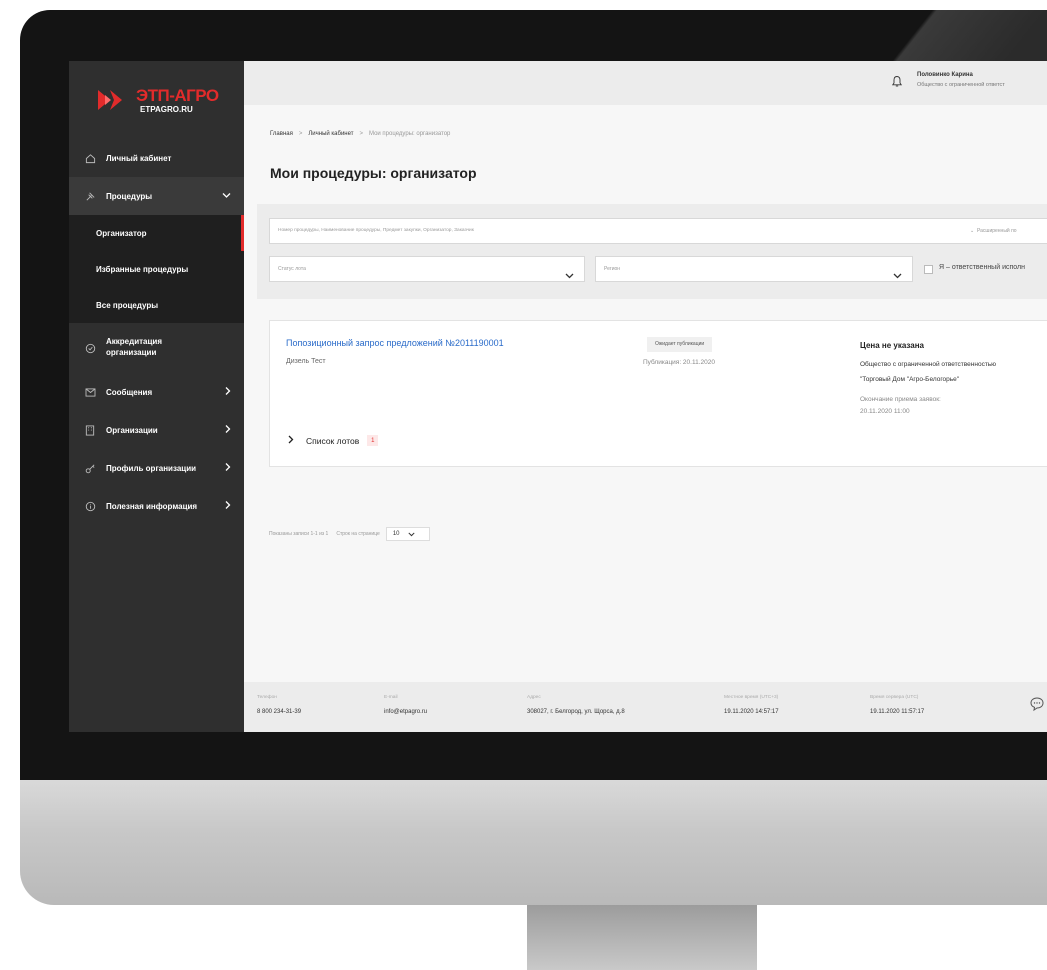 The height and width of the screenshot is (970, 1047). What do you see at coordinates (897, 712) in the screenshot?
I see `footer-server-time-value: 19.11.2020 11:57:17` at bounding box center [897, 712].